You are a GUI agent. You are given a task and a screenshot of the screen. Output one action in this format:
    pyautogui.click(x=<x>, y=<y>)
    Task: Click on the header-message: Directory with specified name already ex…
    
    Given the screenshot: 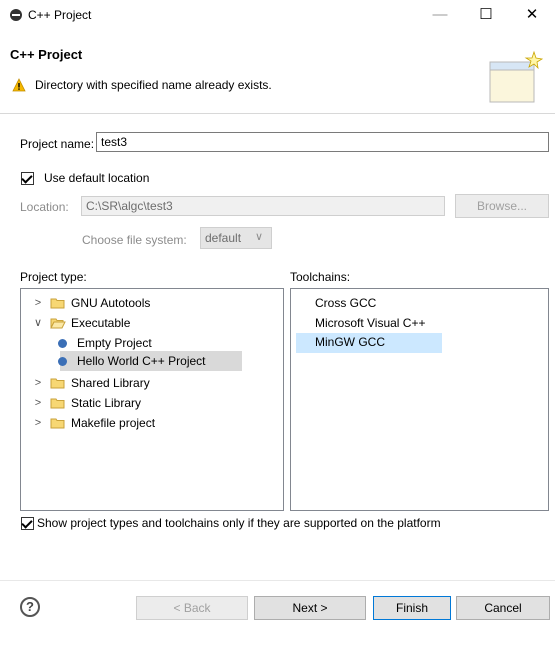 What is the action you would take?
    pyautogui.click(x=153, y=85)
    